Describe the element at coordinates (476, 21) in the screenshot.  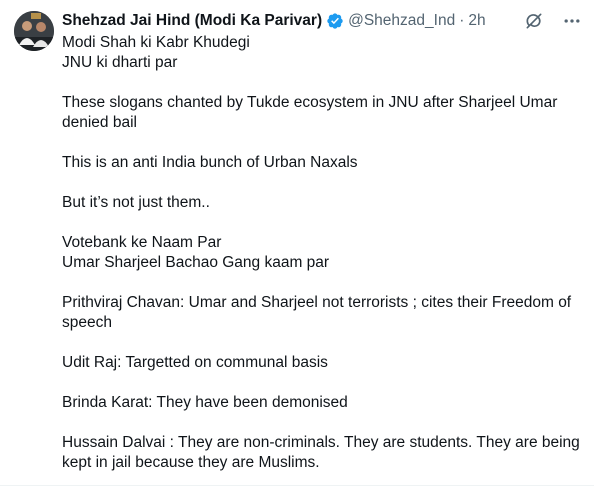
I see `post-time: 2h` at that location.